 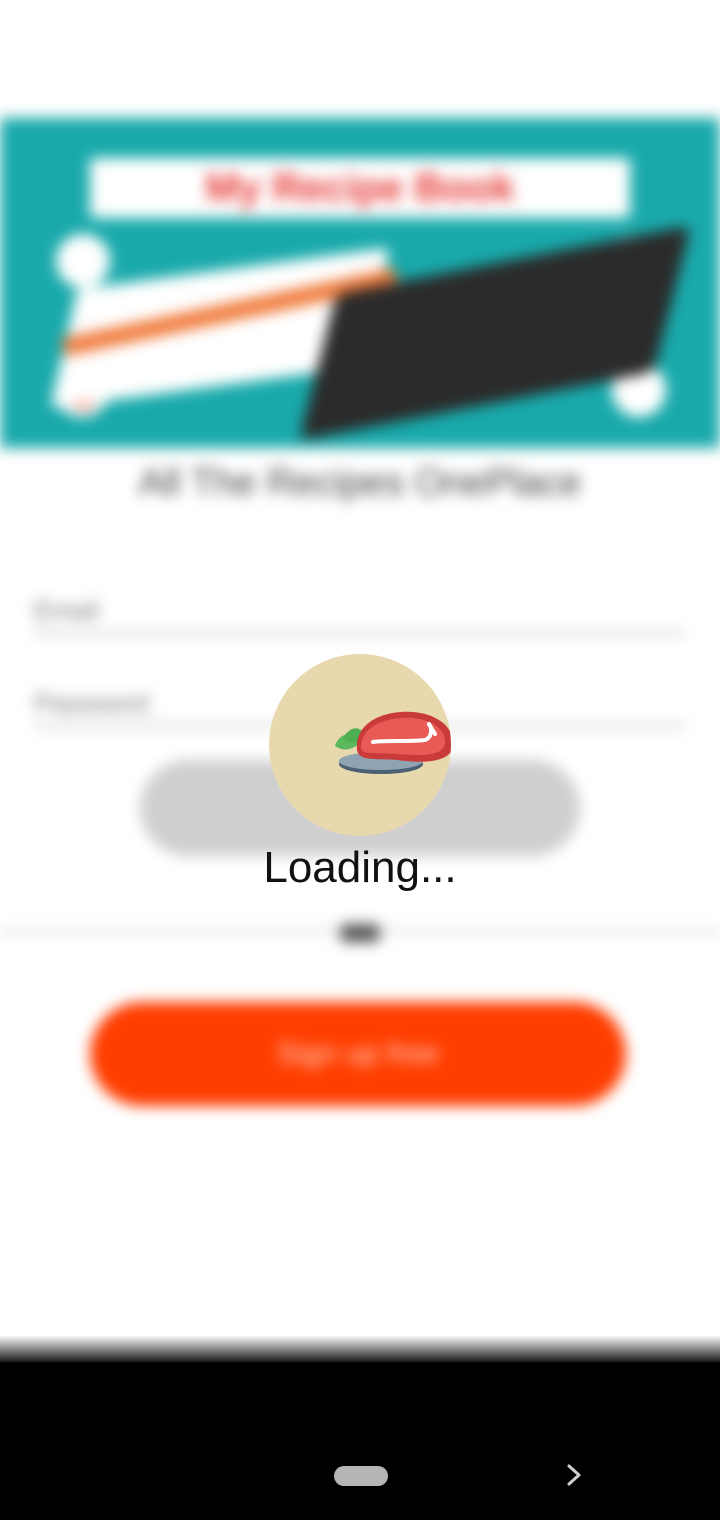 What do you see at coordinates (360, 188) in the screenshot?
I see `banner-title: My Recipe Book` at bounding box center [360, 188].